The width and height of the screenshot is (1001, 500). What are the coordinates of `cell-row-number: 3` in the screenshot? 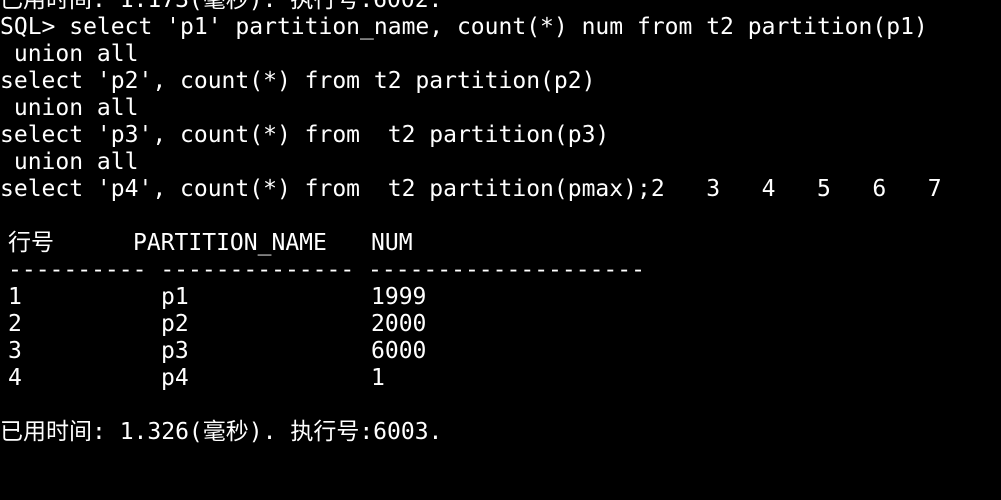 It's located at (15, 351).